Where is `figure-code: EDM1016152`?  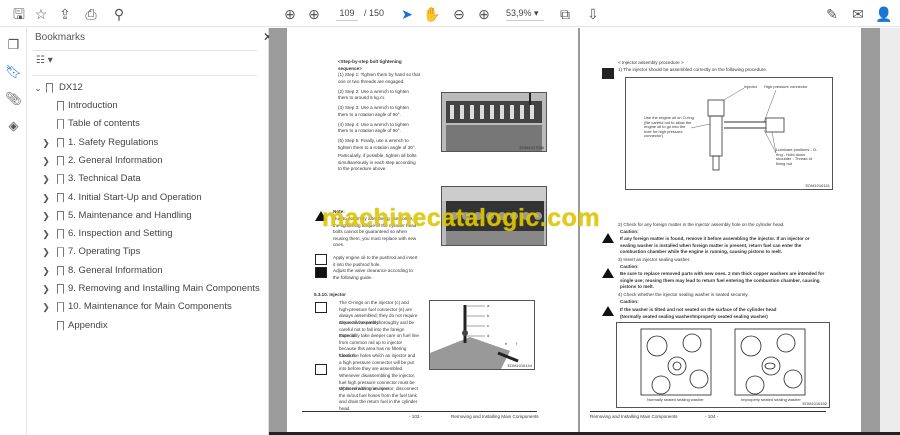 figure-code: EDM1016152 is located at coordinates (814, 403).